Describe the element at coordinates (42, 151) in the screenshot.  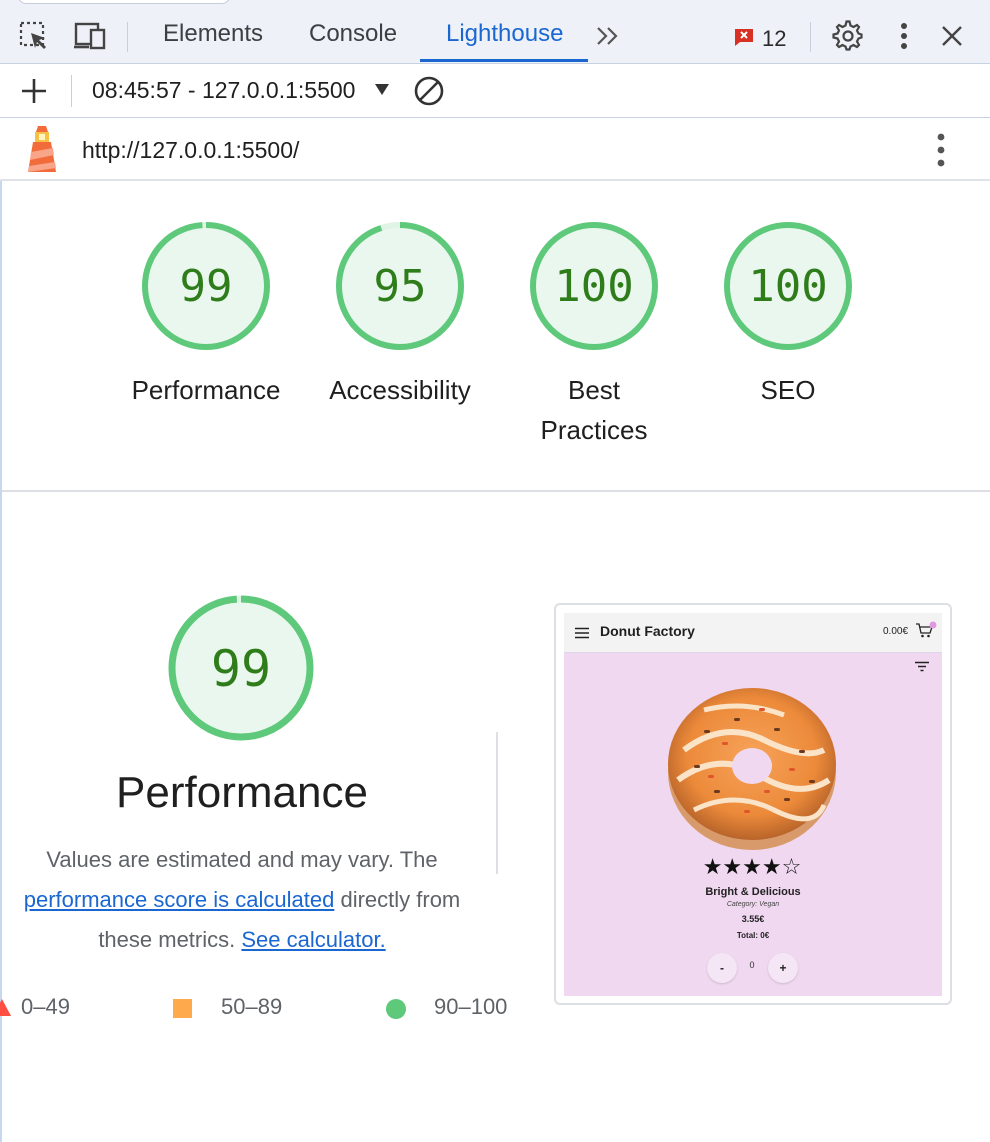
I see `lighthouse-logo-icon` at that location.